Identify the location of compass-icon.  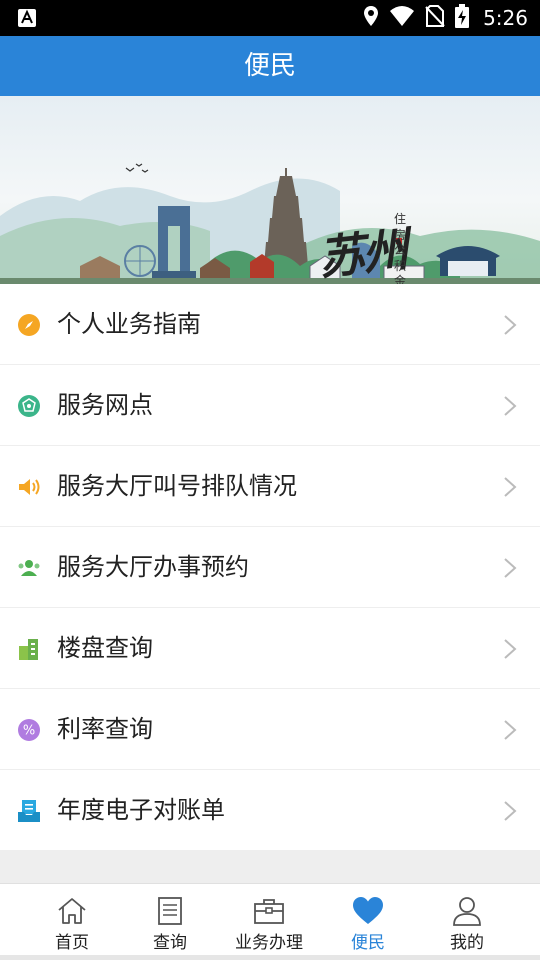
(29, 325).